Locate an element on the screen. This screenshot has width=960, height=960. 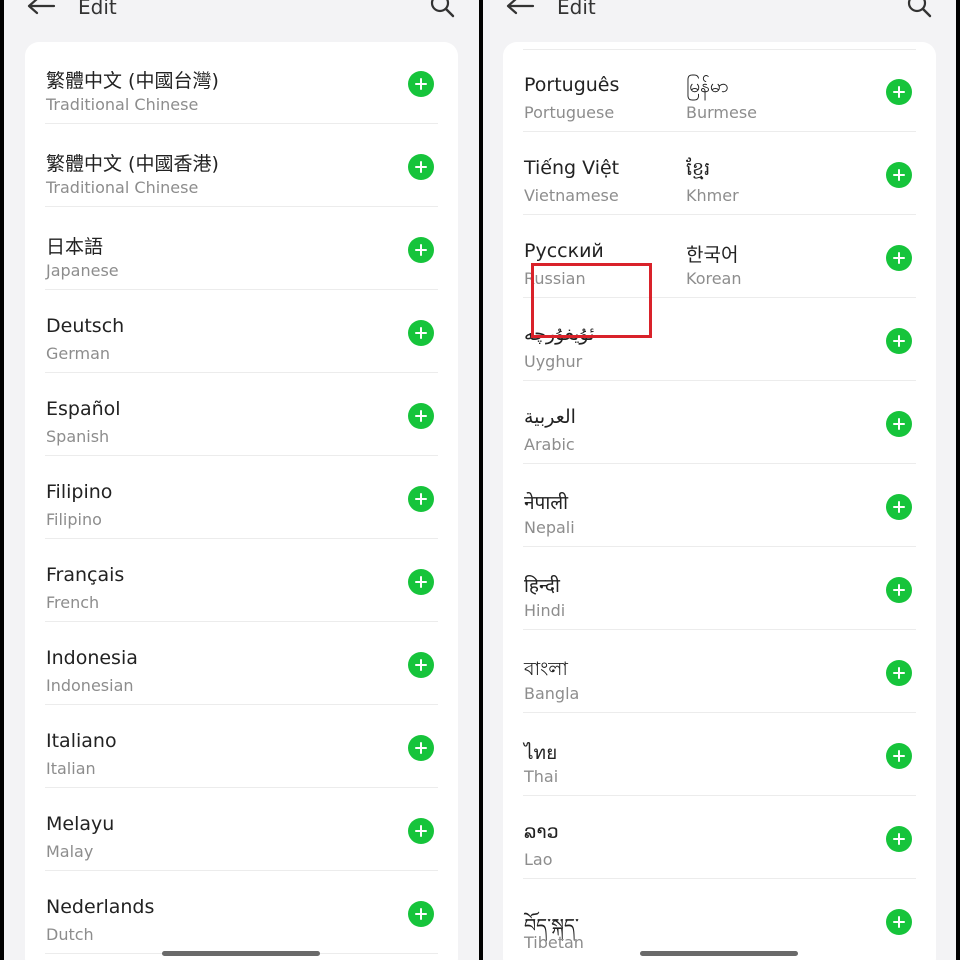
top-bar: Edit is located at coordinates (241, 13).